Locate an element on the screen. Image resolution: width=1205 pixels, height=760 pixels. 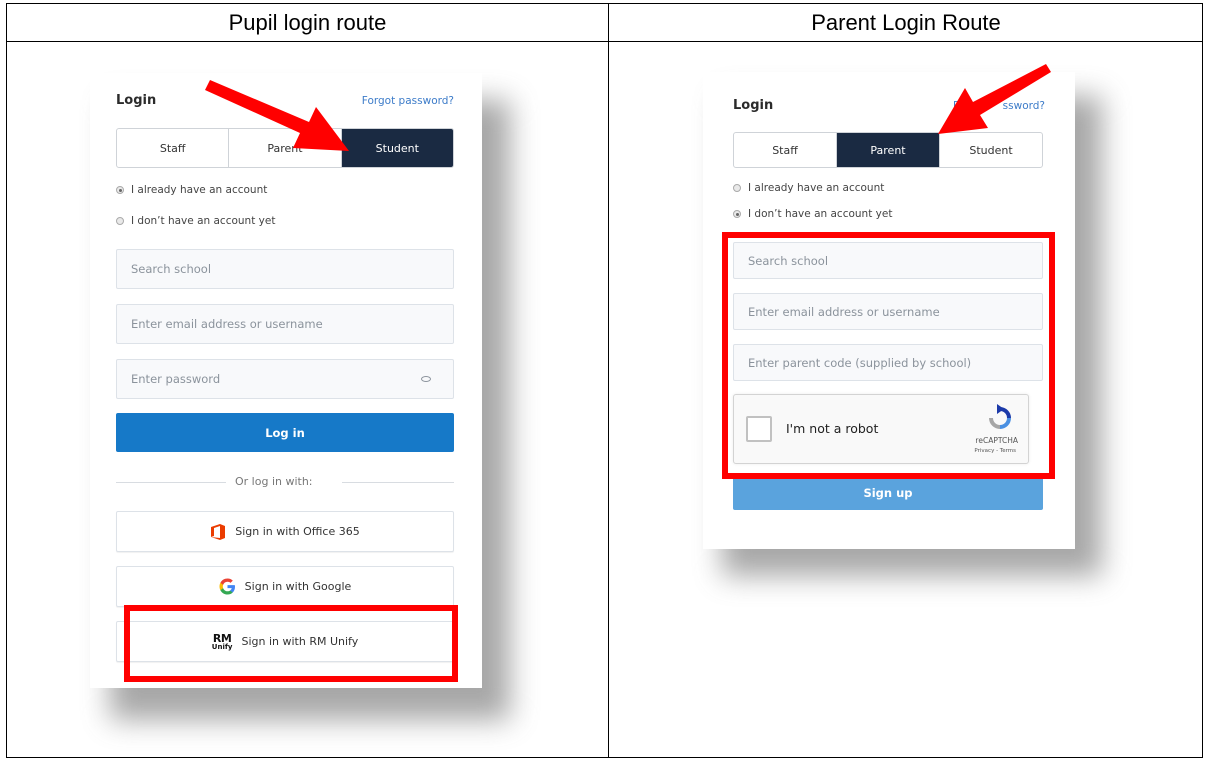
show-password-icon is located at coordinates (426, 379).